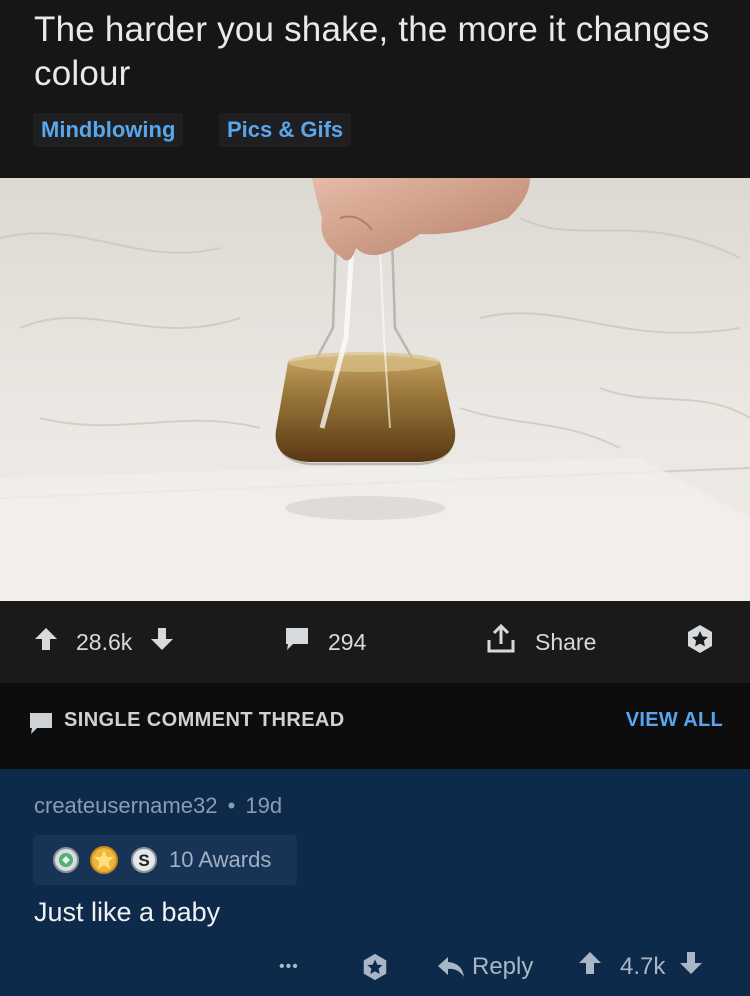 The image size is (750, 996). What do you see at coordinates (204, 720) in the screenshot?
I see `thread-label: SINGLE COMMENT THREAD` at bounding box center [204, 720].